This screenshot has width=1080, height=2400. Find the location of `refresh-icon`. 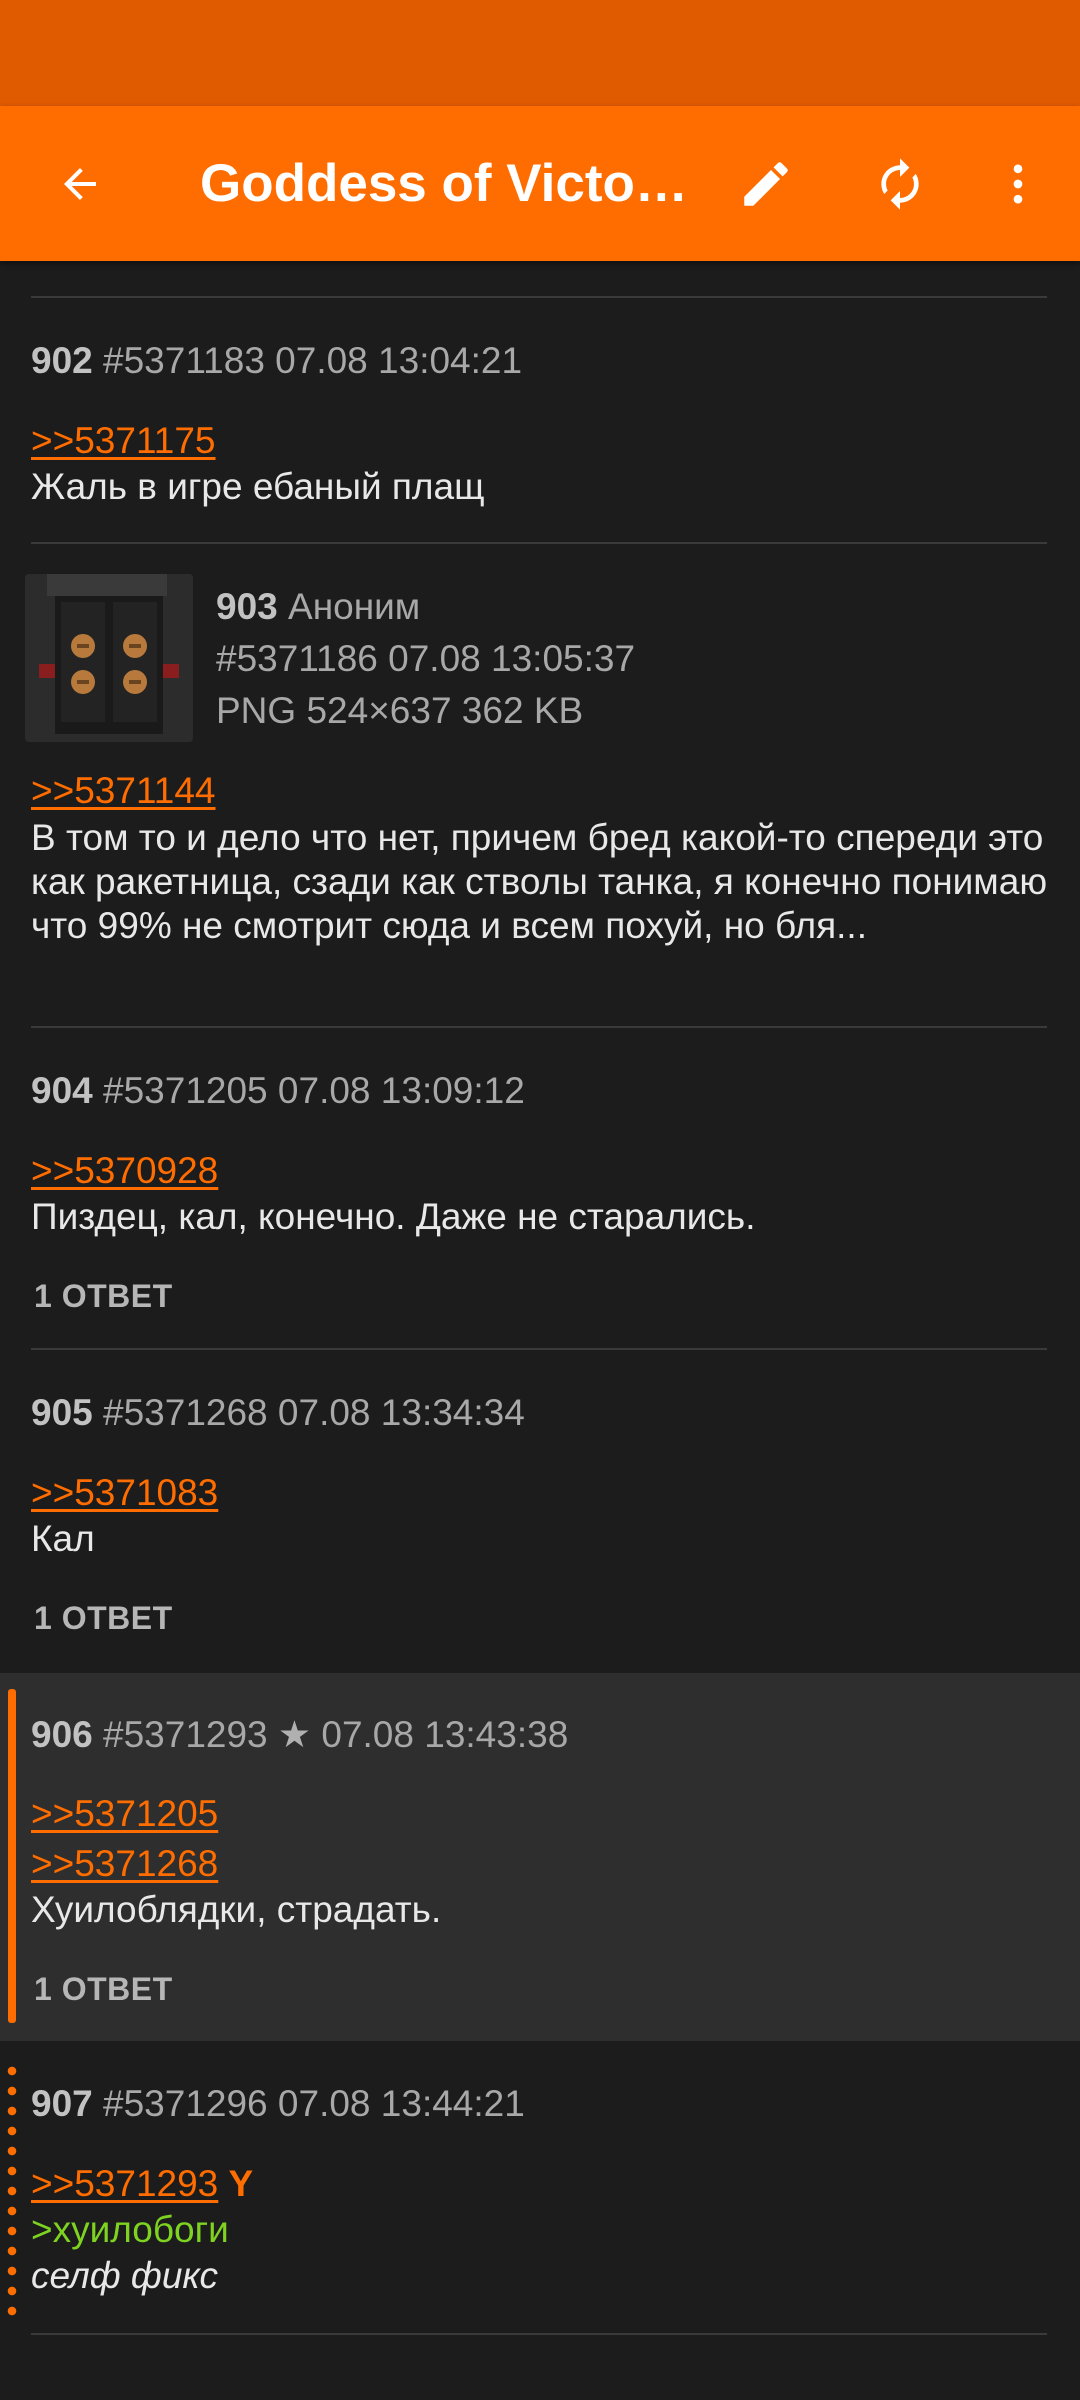

refresh-icon is located at coordinates (900, 184).